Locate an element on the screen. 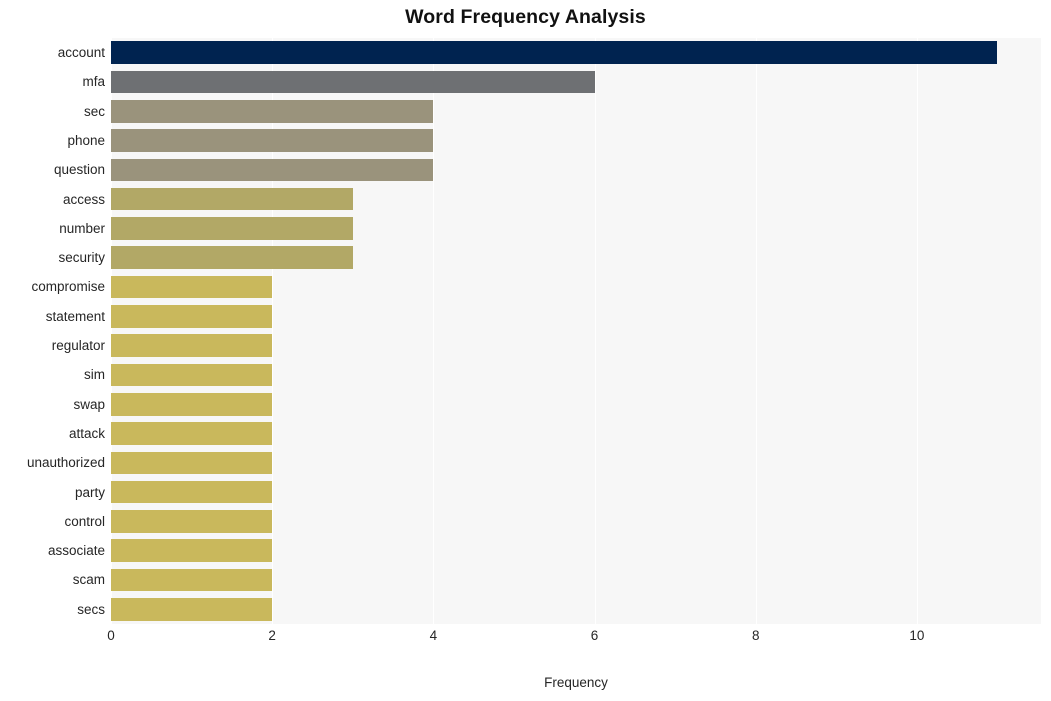 This screenshot has width=1051, height=701. bar-regulator is located at coordinates (192, 345).